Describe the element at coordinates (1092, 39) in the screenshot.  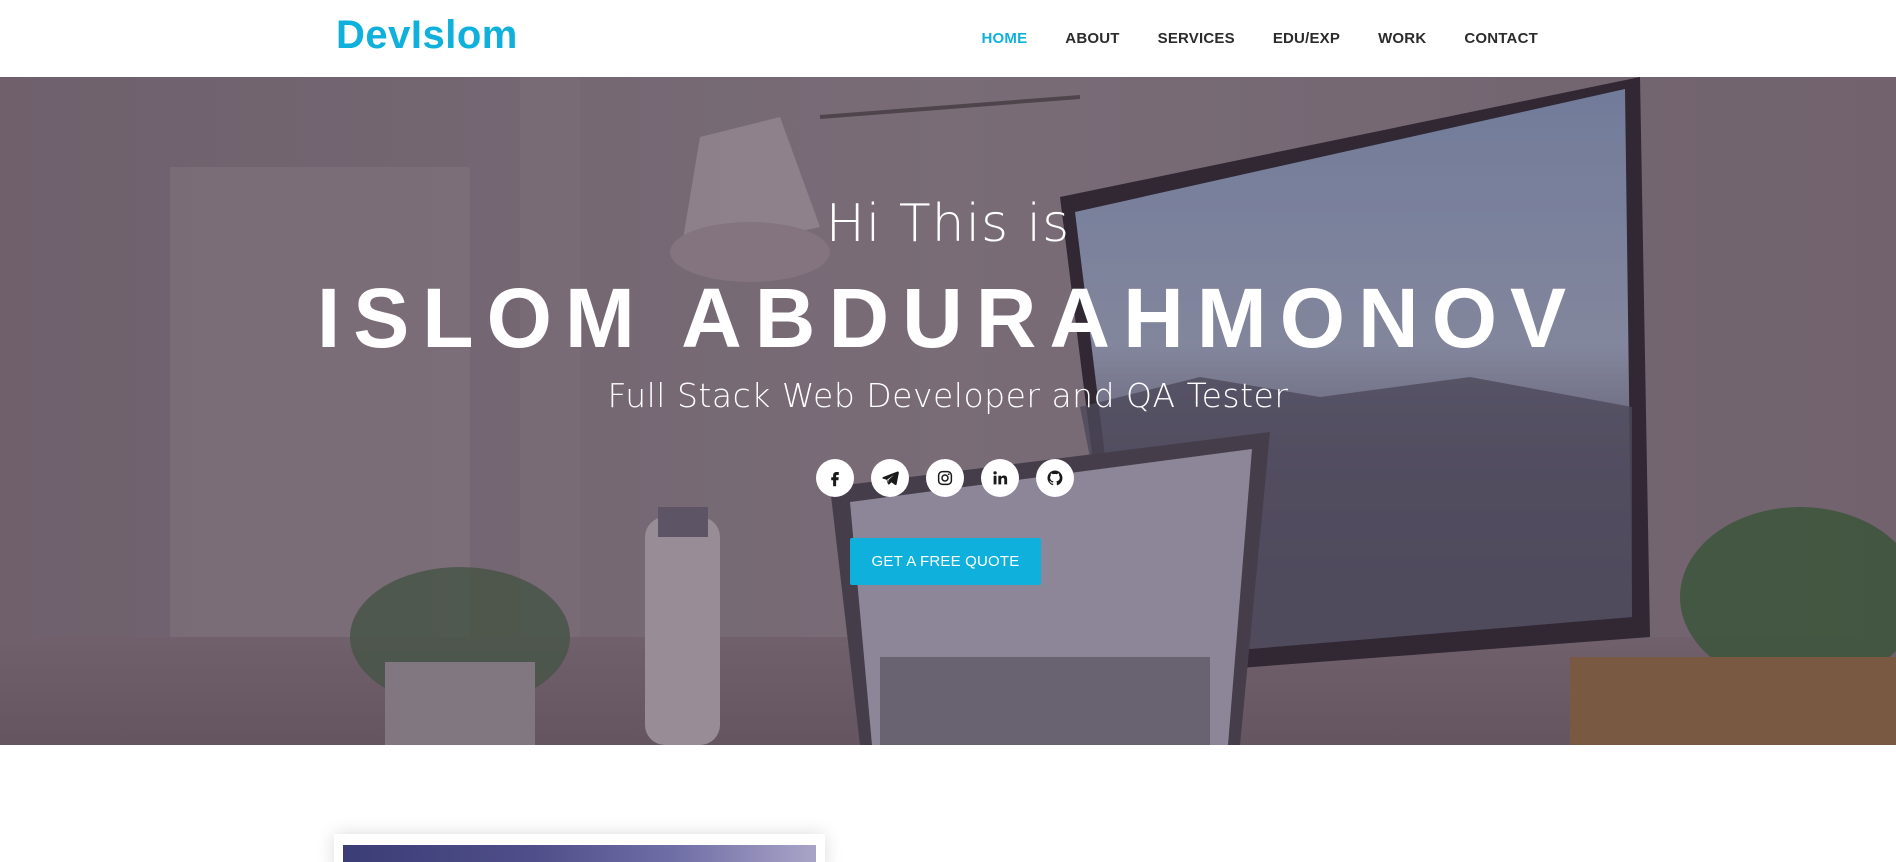
I see `nav-item-about: ABOUT` at that location.